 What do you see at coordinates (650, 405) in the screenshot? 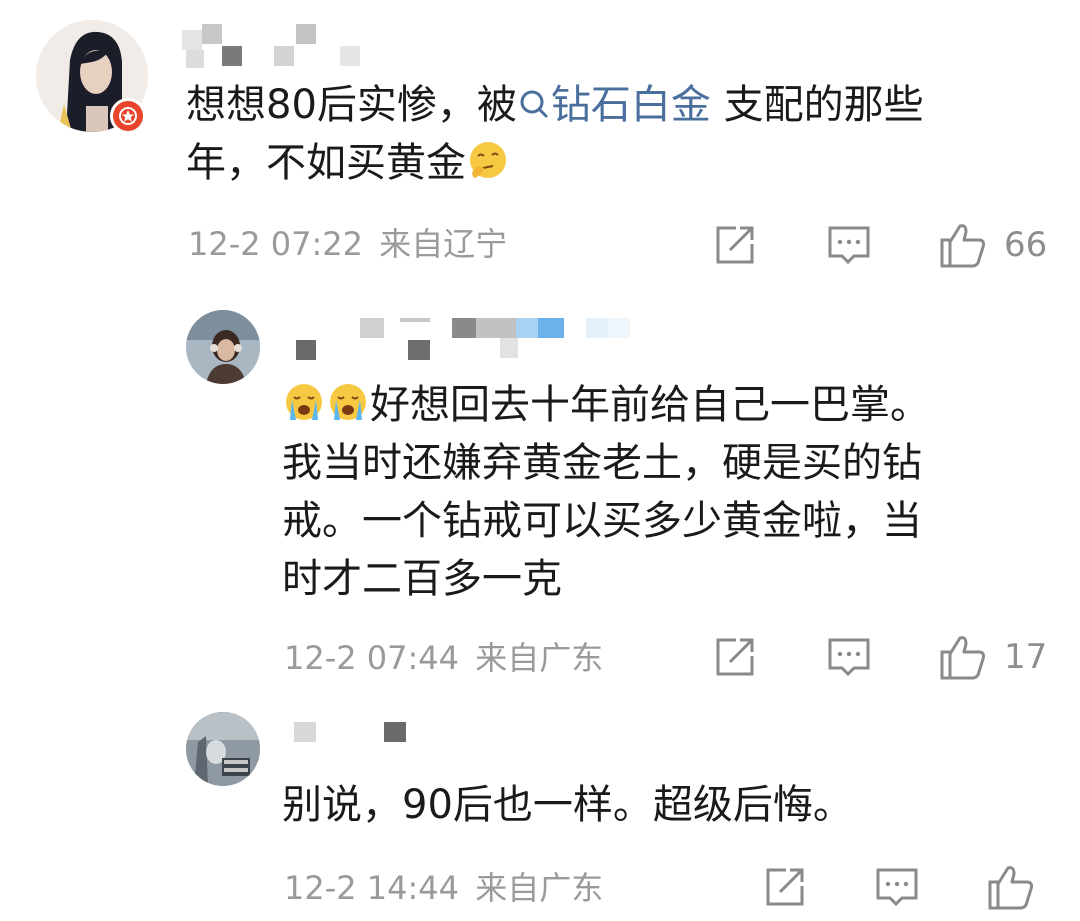
I see `comment-text-line: 好想回去十年前给自己一巴掌。` at bounding box center [650, 405].